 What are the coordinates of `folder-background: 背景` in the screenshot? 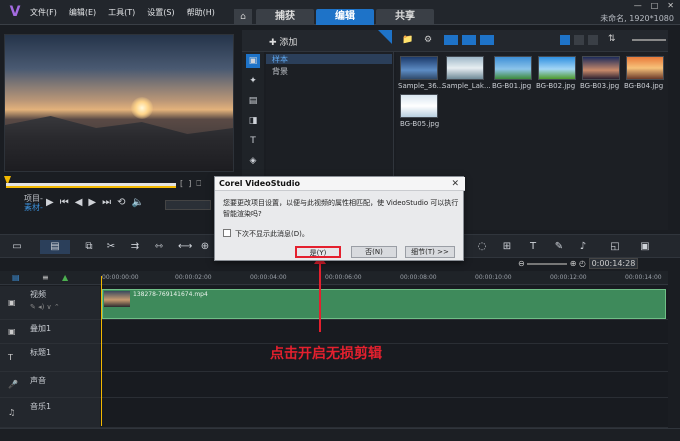 It's located at (280, 71).